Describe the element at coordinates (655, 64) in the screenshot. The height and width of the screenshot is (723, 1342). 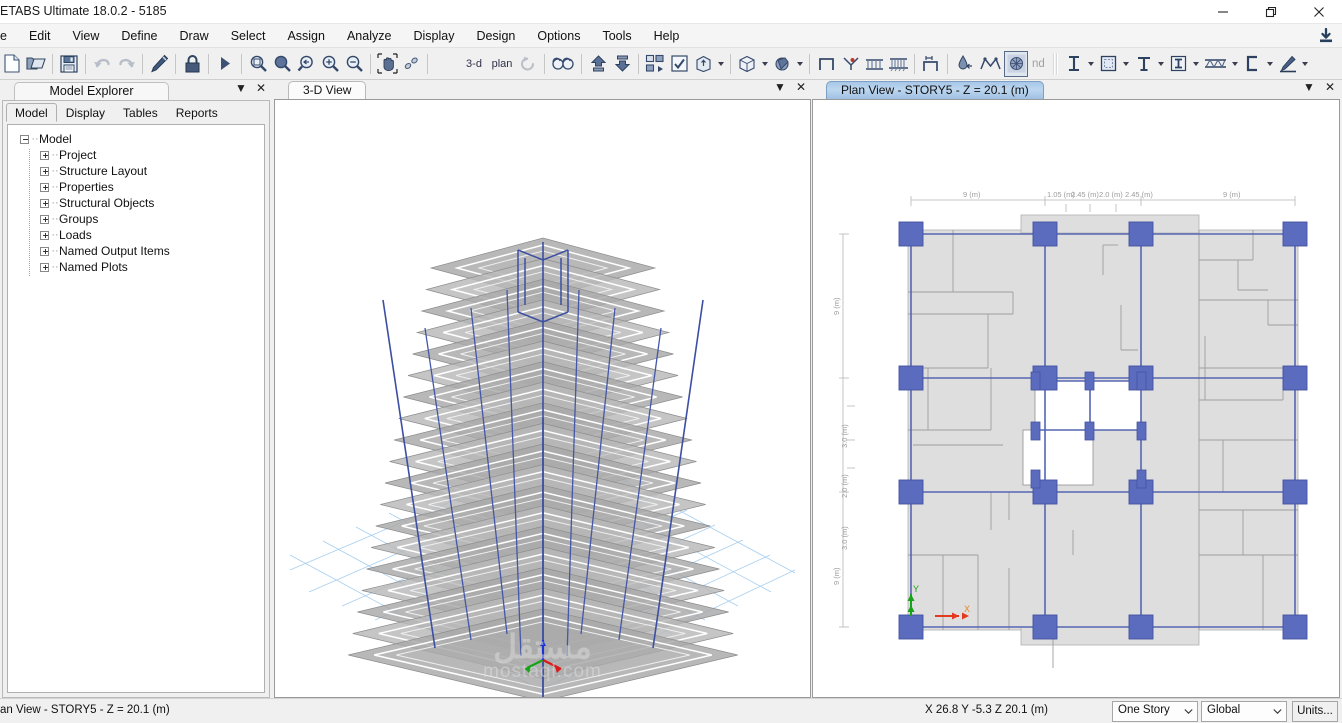
I see `select-objects-icon` at that location.